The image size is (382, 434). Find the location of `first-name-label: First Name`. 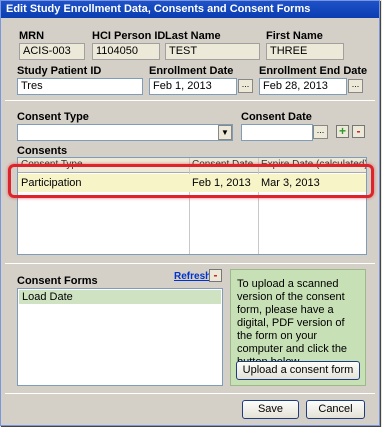

first-name-label: First Name is located at coordinates (294, 36).